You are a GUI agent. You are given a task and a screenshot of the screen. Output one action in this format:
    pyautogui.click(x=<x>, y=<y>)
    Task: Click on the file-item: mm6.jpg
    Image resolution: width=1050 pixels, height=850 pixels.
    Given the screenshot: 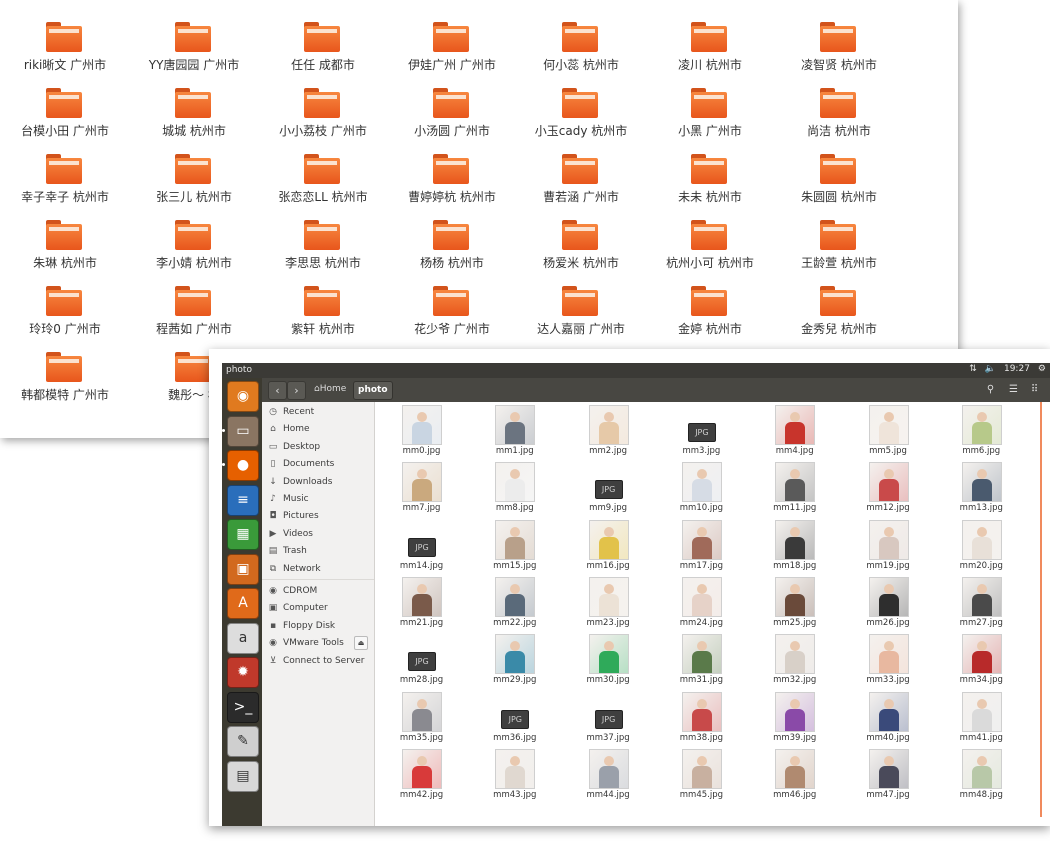 What is the action you would take?
    pyautogui.click(x=981, y=430)
    